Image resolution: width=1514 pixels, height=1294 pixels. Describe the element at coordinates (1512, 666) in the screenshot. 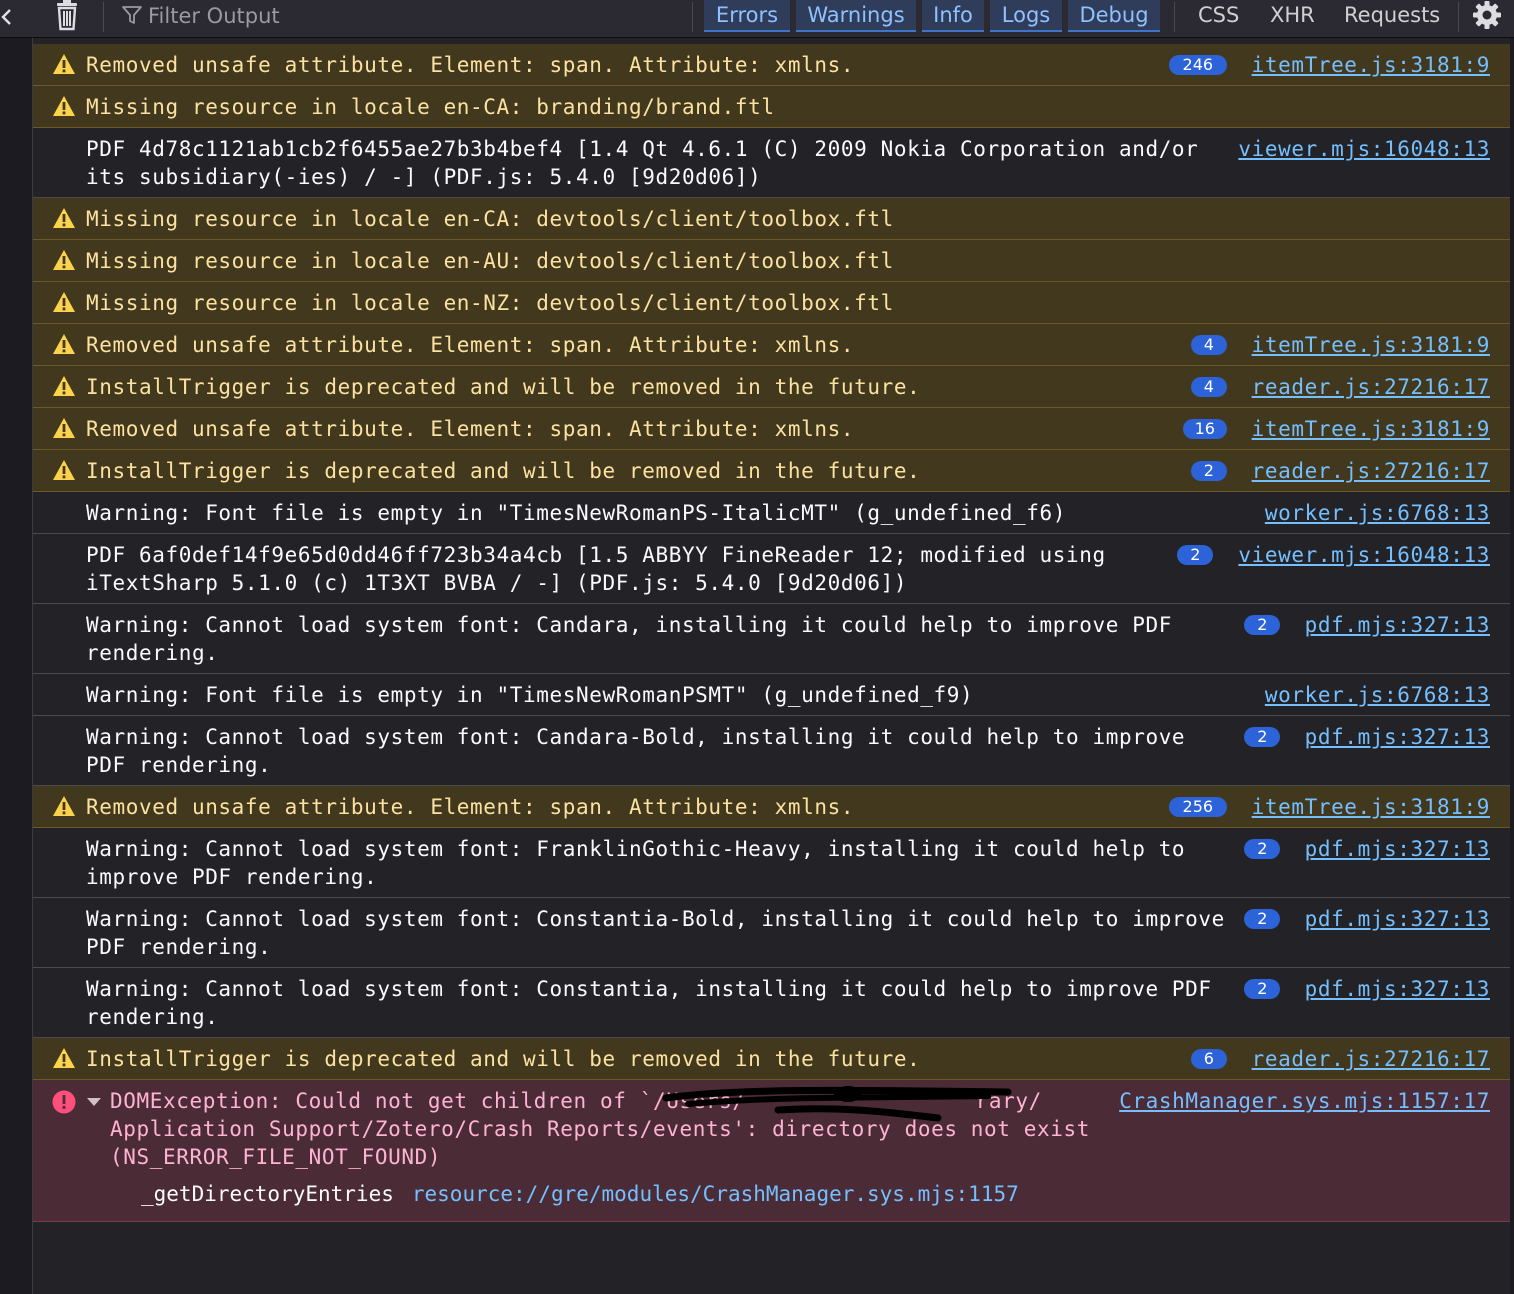

I see `scrollbar-track` at that location.